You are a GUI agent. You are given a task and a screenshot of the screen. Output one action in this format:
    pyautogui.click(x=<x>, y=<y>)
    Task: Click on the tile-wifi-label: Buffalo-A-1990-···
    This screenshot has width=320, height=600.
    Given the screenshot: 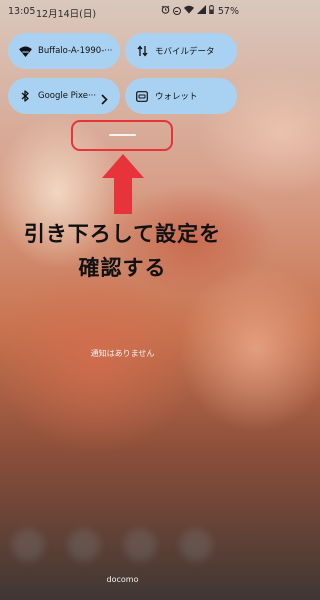 What is the action you would take?
    pyautogui.click(x=75, y=51)
    